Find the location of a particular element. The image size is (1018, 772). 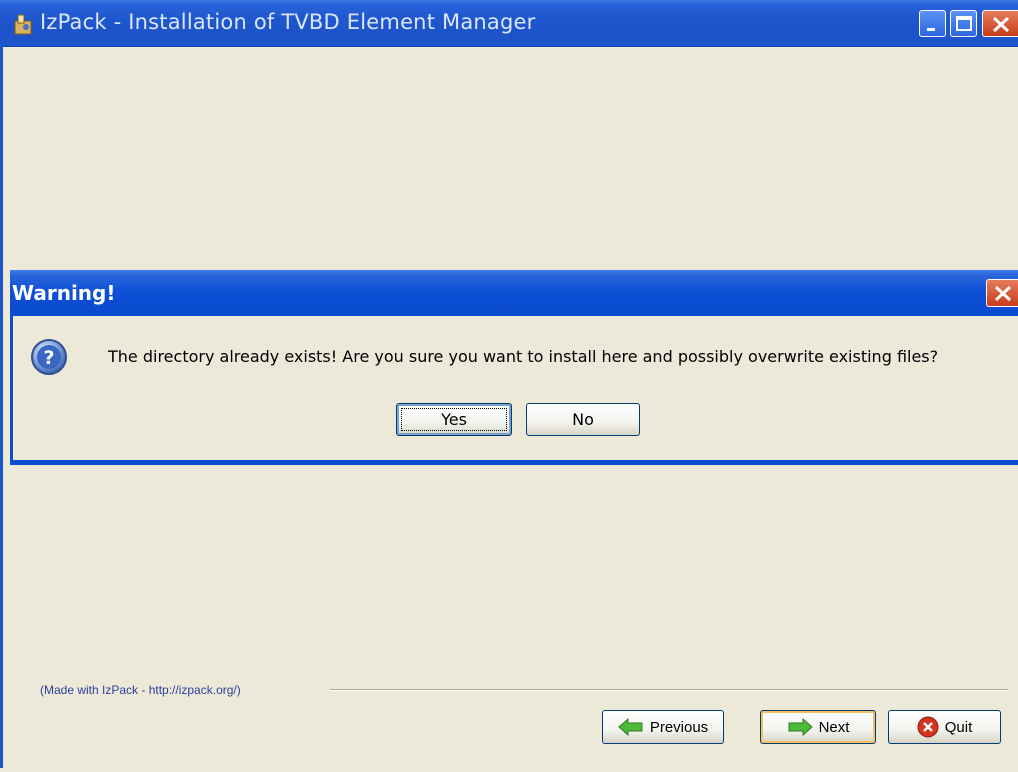

dialog-close-button is located at coordinates (1002, 293).